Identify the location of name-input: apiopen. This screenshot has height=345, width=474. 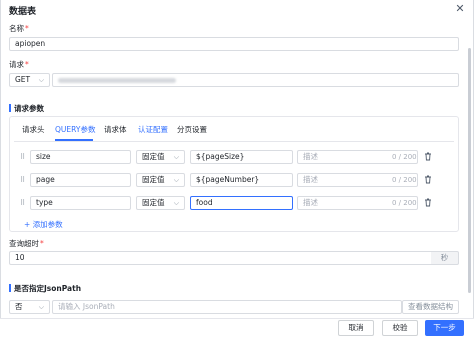
(234, 44).